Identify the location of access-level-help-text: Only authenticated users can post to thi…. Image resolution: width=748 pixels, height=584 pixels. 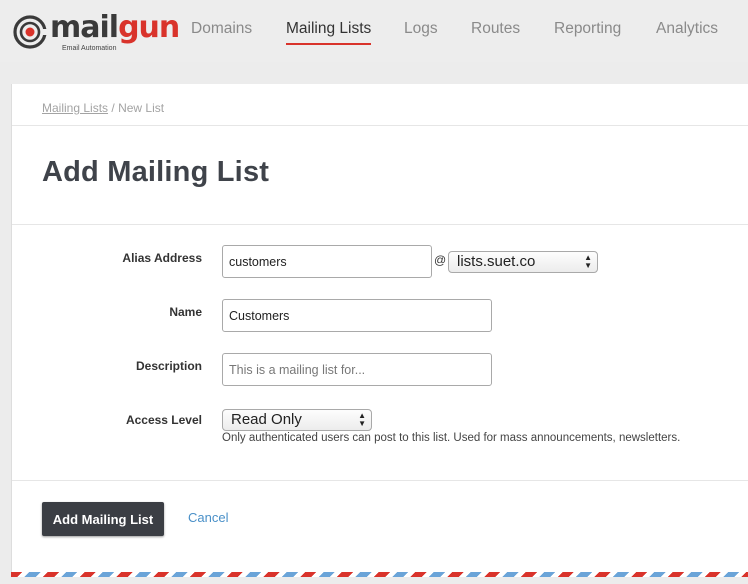
(451, 438).